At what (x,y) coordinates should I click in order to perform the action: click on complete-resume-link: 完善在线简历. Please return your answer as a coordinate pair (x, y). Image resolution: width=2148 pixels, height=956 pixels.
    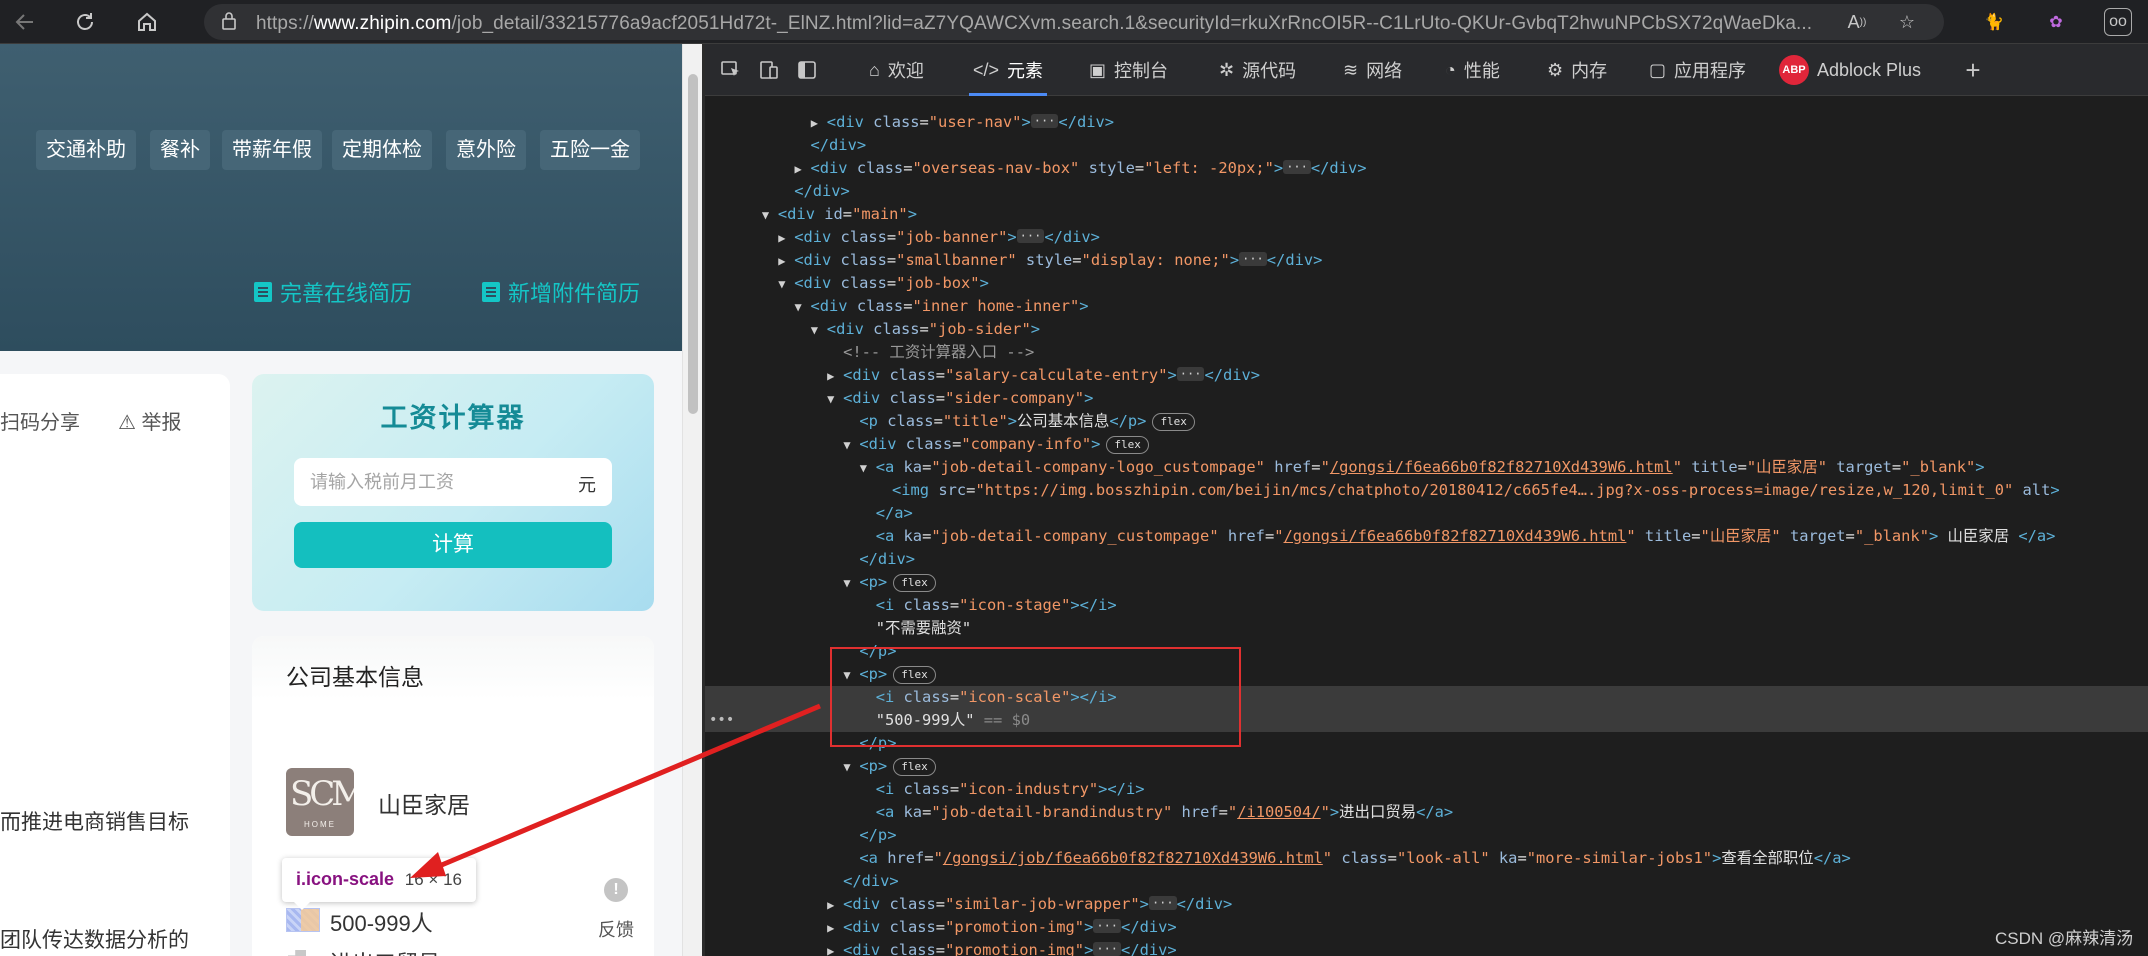
    Looking at the image, I should click on (333, 292).